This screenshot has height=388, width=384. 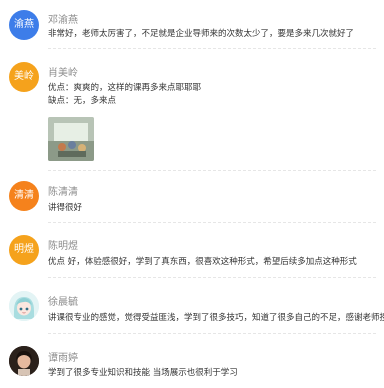 I want to click on commenter-name: 肖美岭, so click(x=63, y=71).